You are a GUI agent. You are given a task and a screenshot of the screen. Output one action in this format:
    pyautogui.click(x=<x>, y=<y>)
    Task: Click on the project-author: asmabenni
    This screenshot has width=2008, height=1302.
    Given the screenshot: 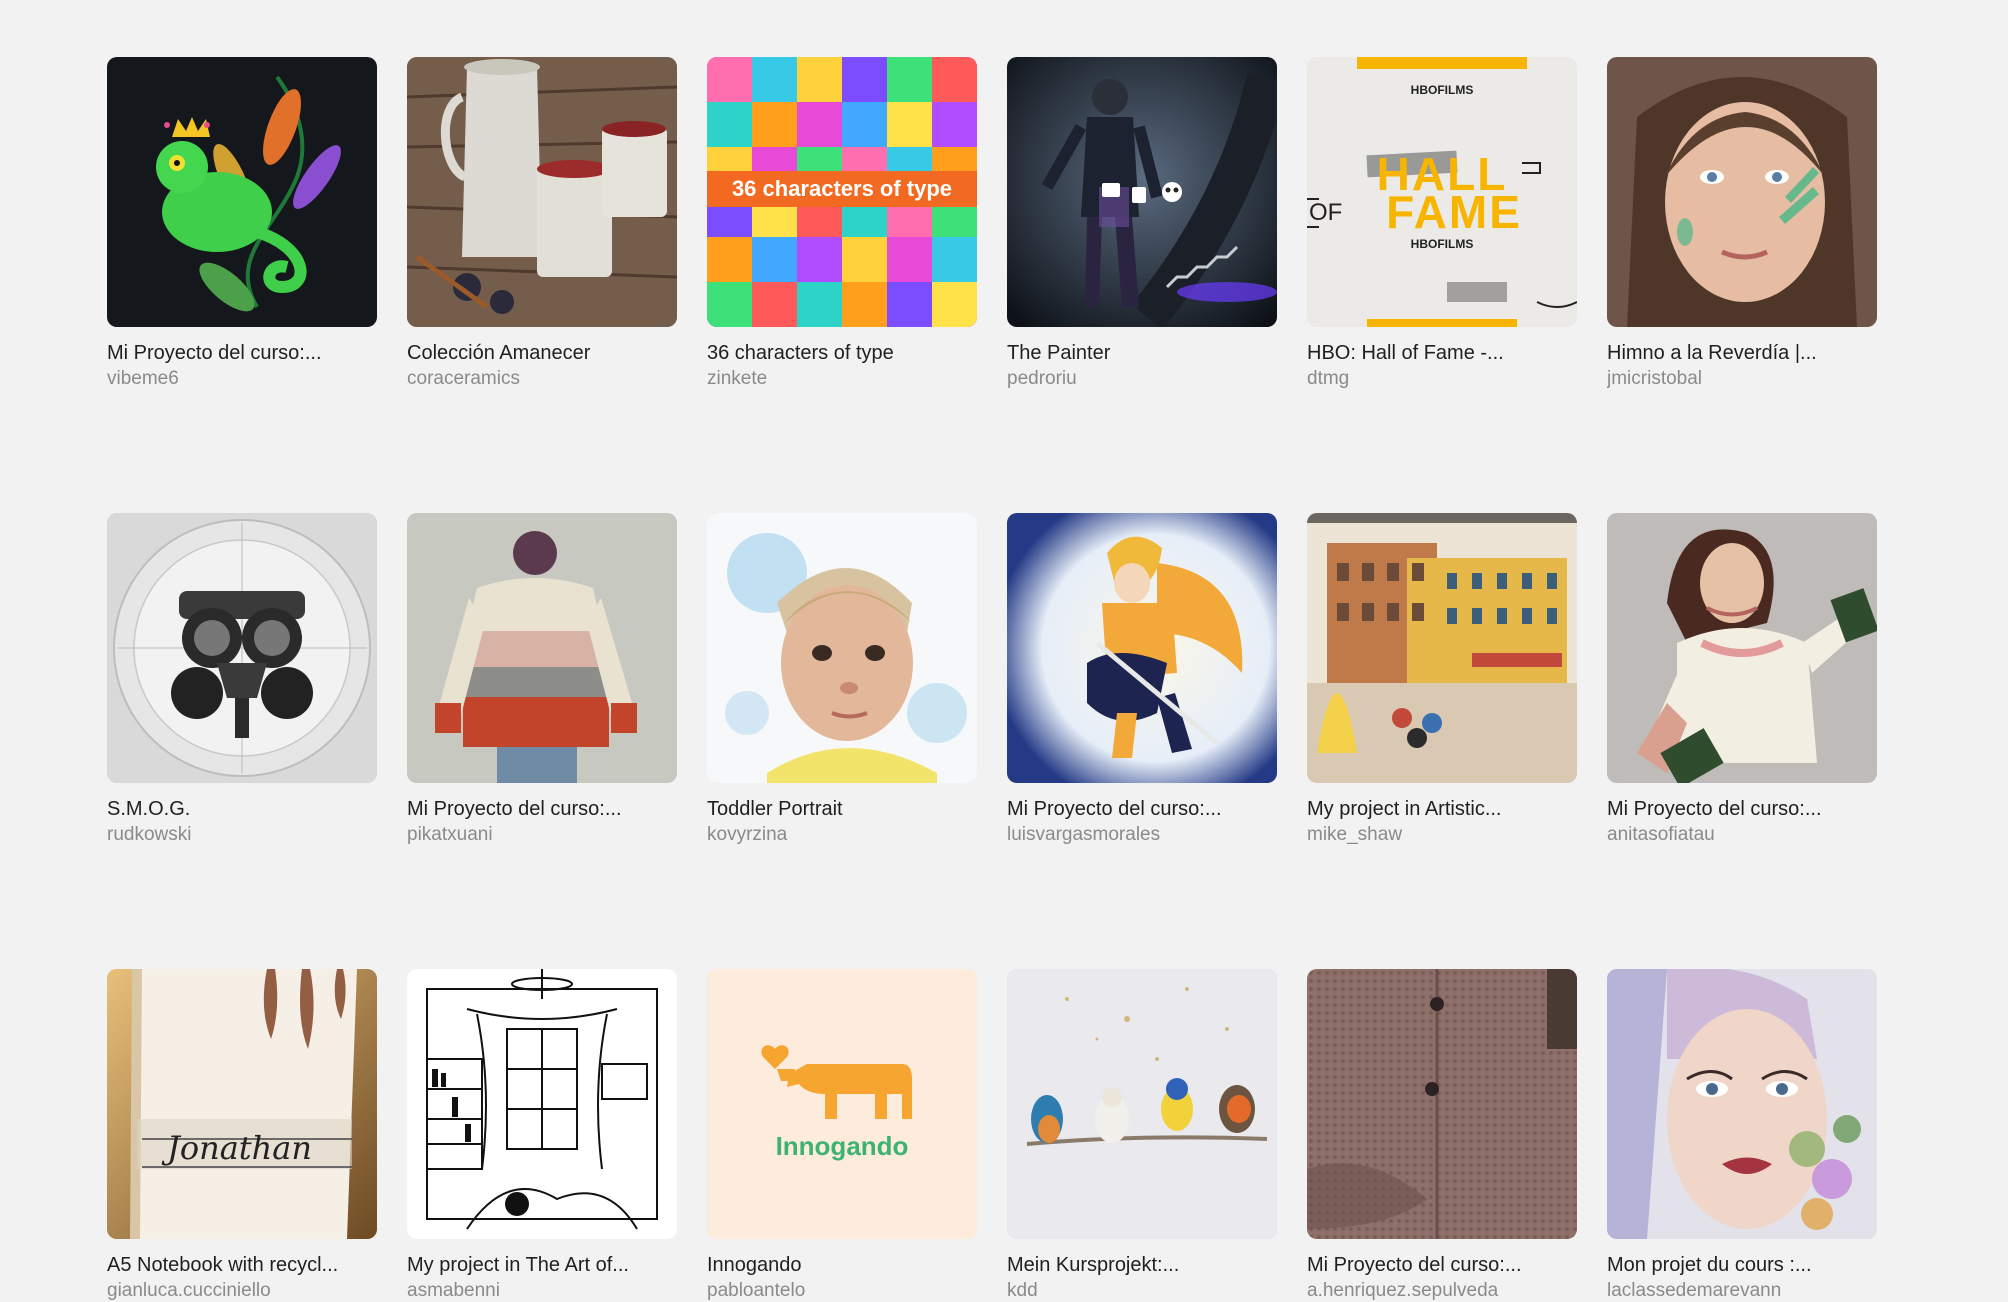 What is the action you would take?
    pyautogui.click(x=542, y=1291)
    